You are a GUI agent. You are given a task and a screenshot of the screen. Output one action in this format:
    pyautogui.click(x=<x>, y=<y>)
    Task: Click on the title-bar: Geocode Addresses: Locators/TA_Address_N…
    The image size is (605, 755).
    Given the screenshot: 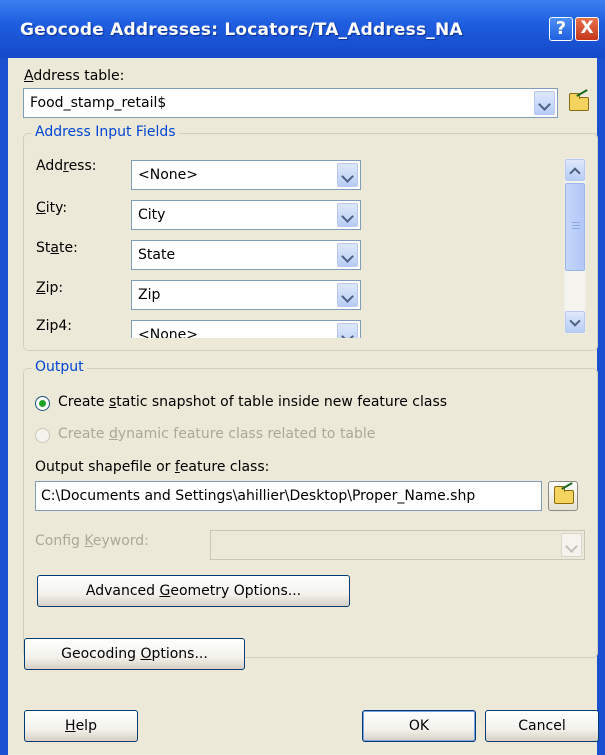 What is the action you would take?
    pyautogui.click(x=302, y=29)
    